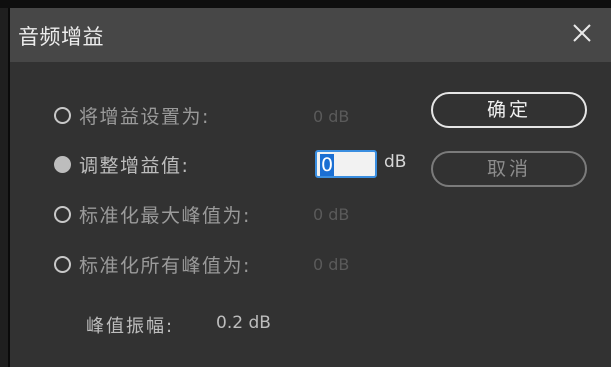 This screenshot has width=611, height=367. I want to click on set-gain-value: 0 dB, so click(331, 116).